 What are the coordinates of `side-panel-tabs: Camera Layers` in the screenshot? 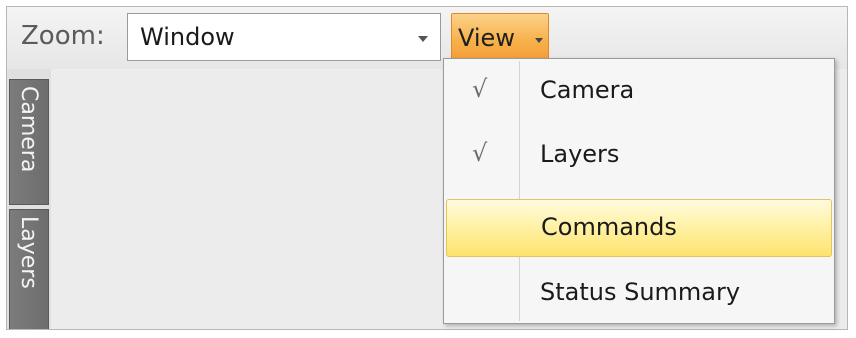 It's located at (29, 199).